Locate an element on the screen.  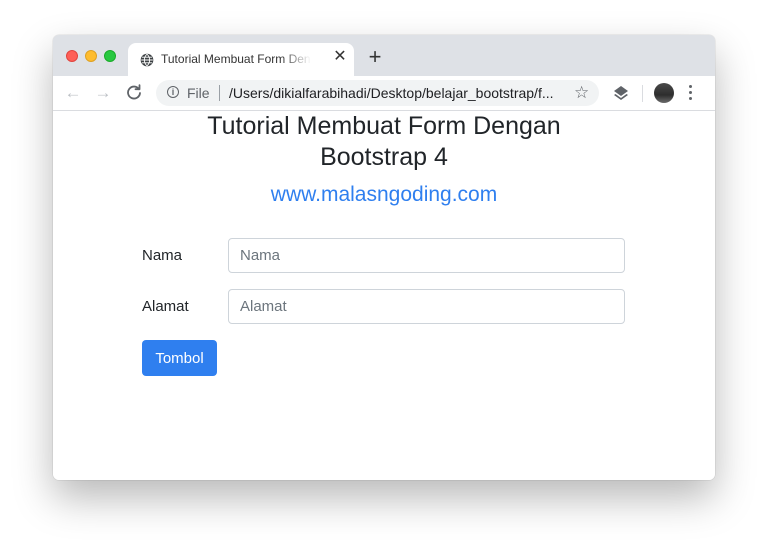
reload-icon is located at coordinates (134, 93).